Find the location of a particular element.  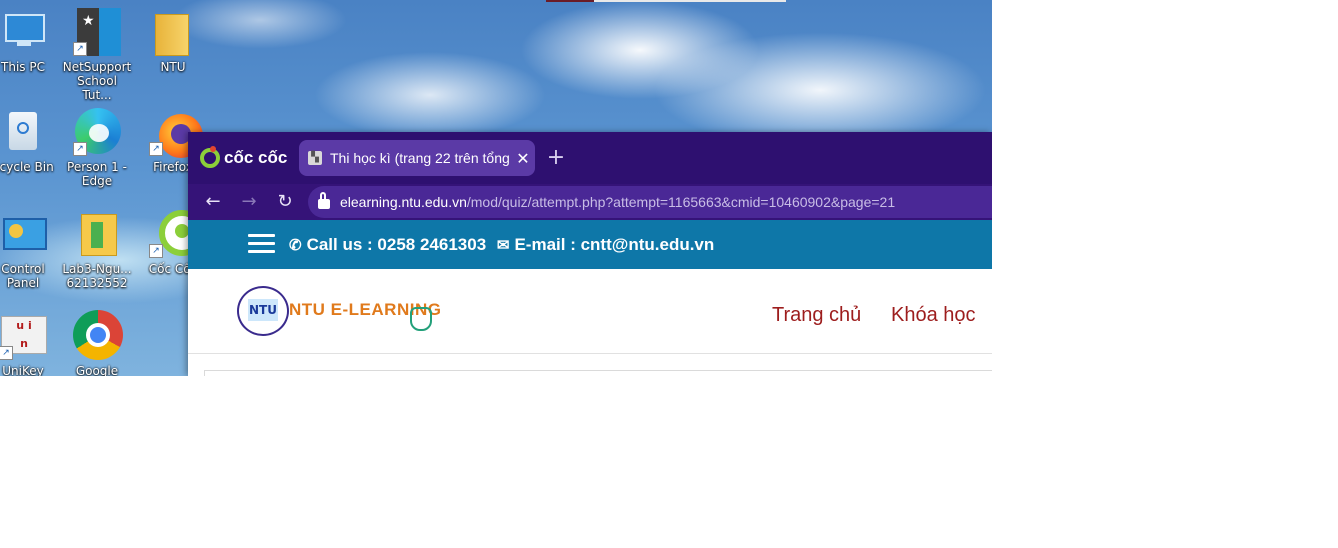

control-panel-icon is located at coordinates (23, 234).